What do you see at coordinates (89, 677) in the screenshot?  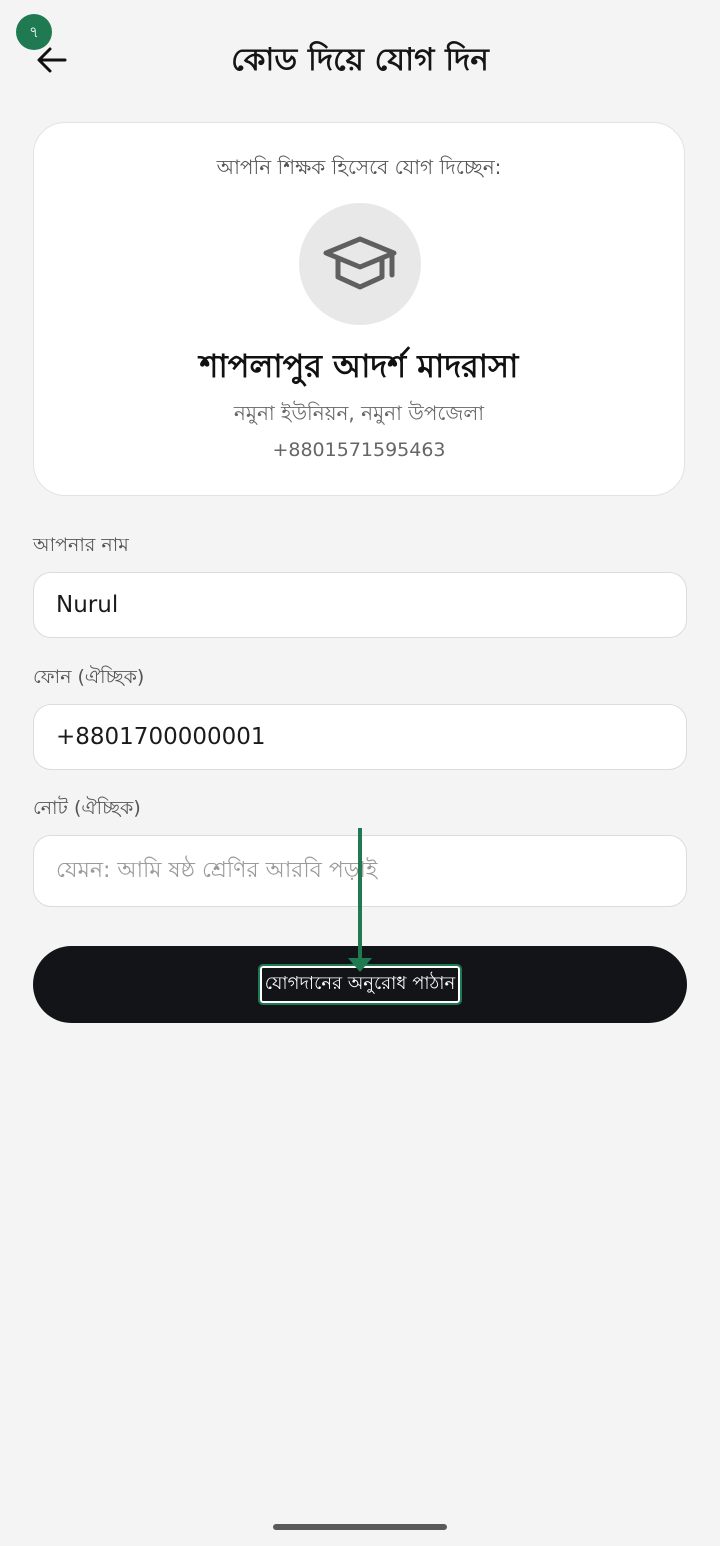 I see `phone-label: ফোন (ঐচ্ছিক)` at bounding box center [89, 677].